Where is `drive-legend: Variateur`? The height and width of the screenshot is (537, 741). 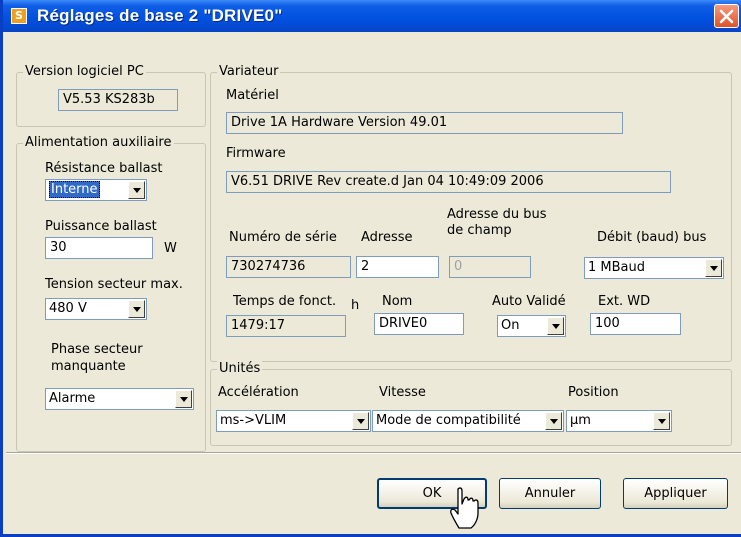 drive-legend: Variateur is located at coordinates (249, 71).